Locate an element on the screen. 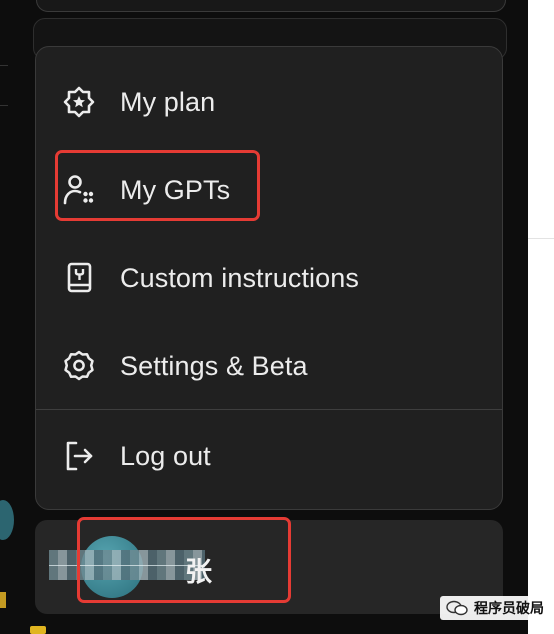 The width and height of the screenshot is (554, 634). menu-item-label: Log out is located at coordinates (165, 455).